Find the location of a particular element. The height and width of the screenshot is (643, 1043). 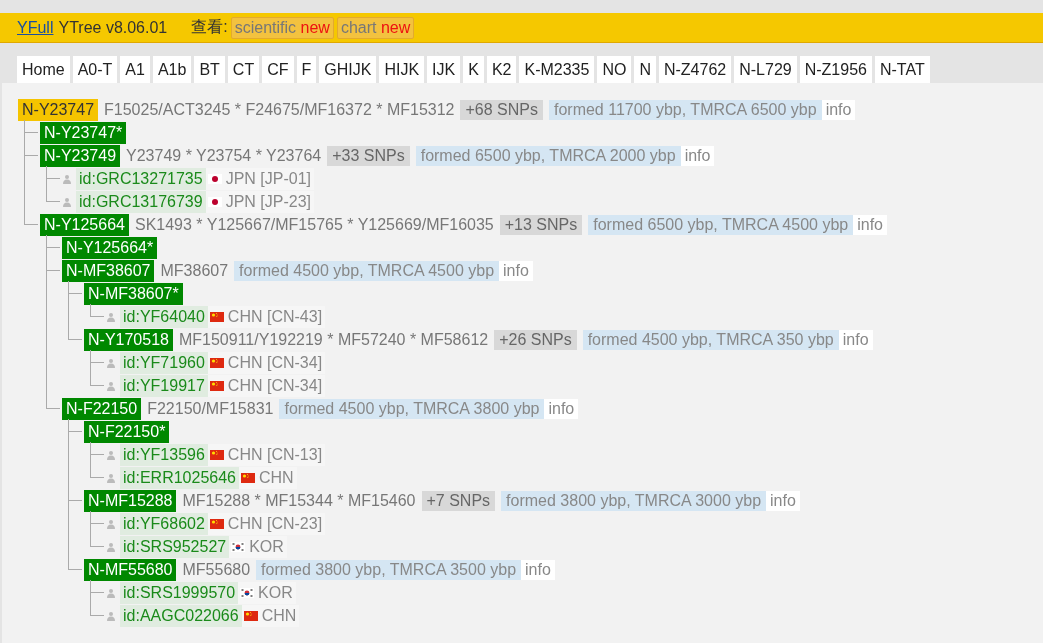

tab: Home is located at coordinates (43, 69).